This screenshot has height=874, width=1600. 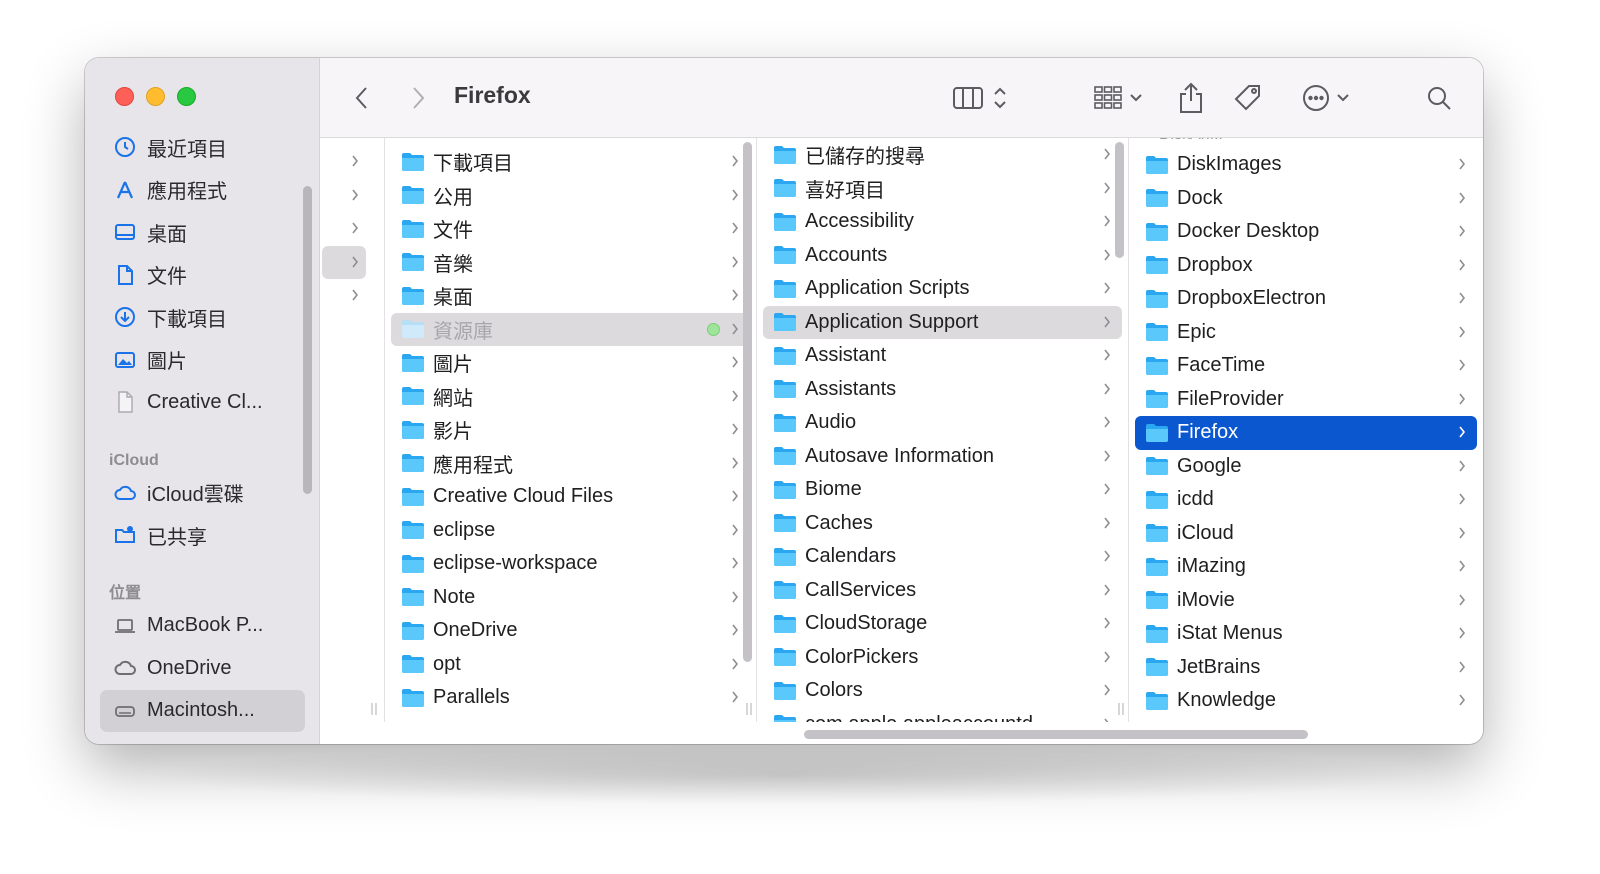 I want to click on sidebar-item: 文件, so click(x=202, y=275).